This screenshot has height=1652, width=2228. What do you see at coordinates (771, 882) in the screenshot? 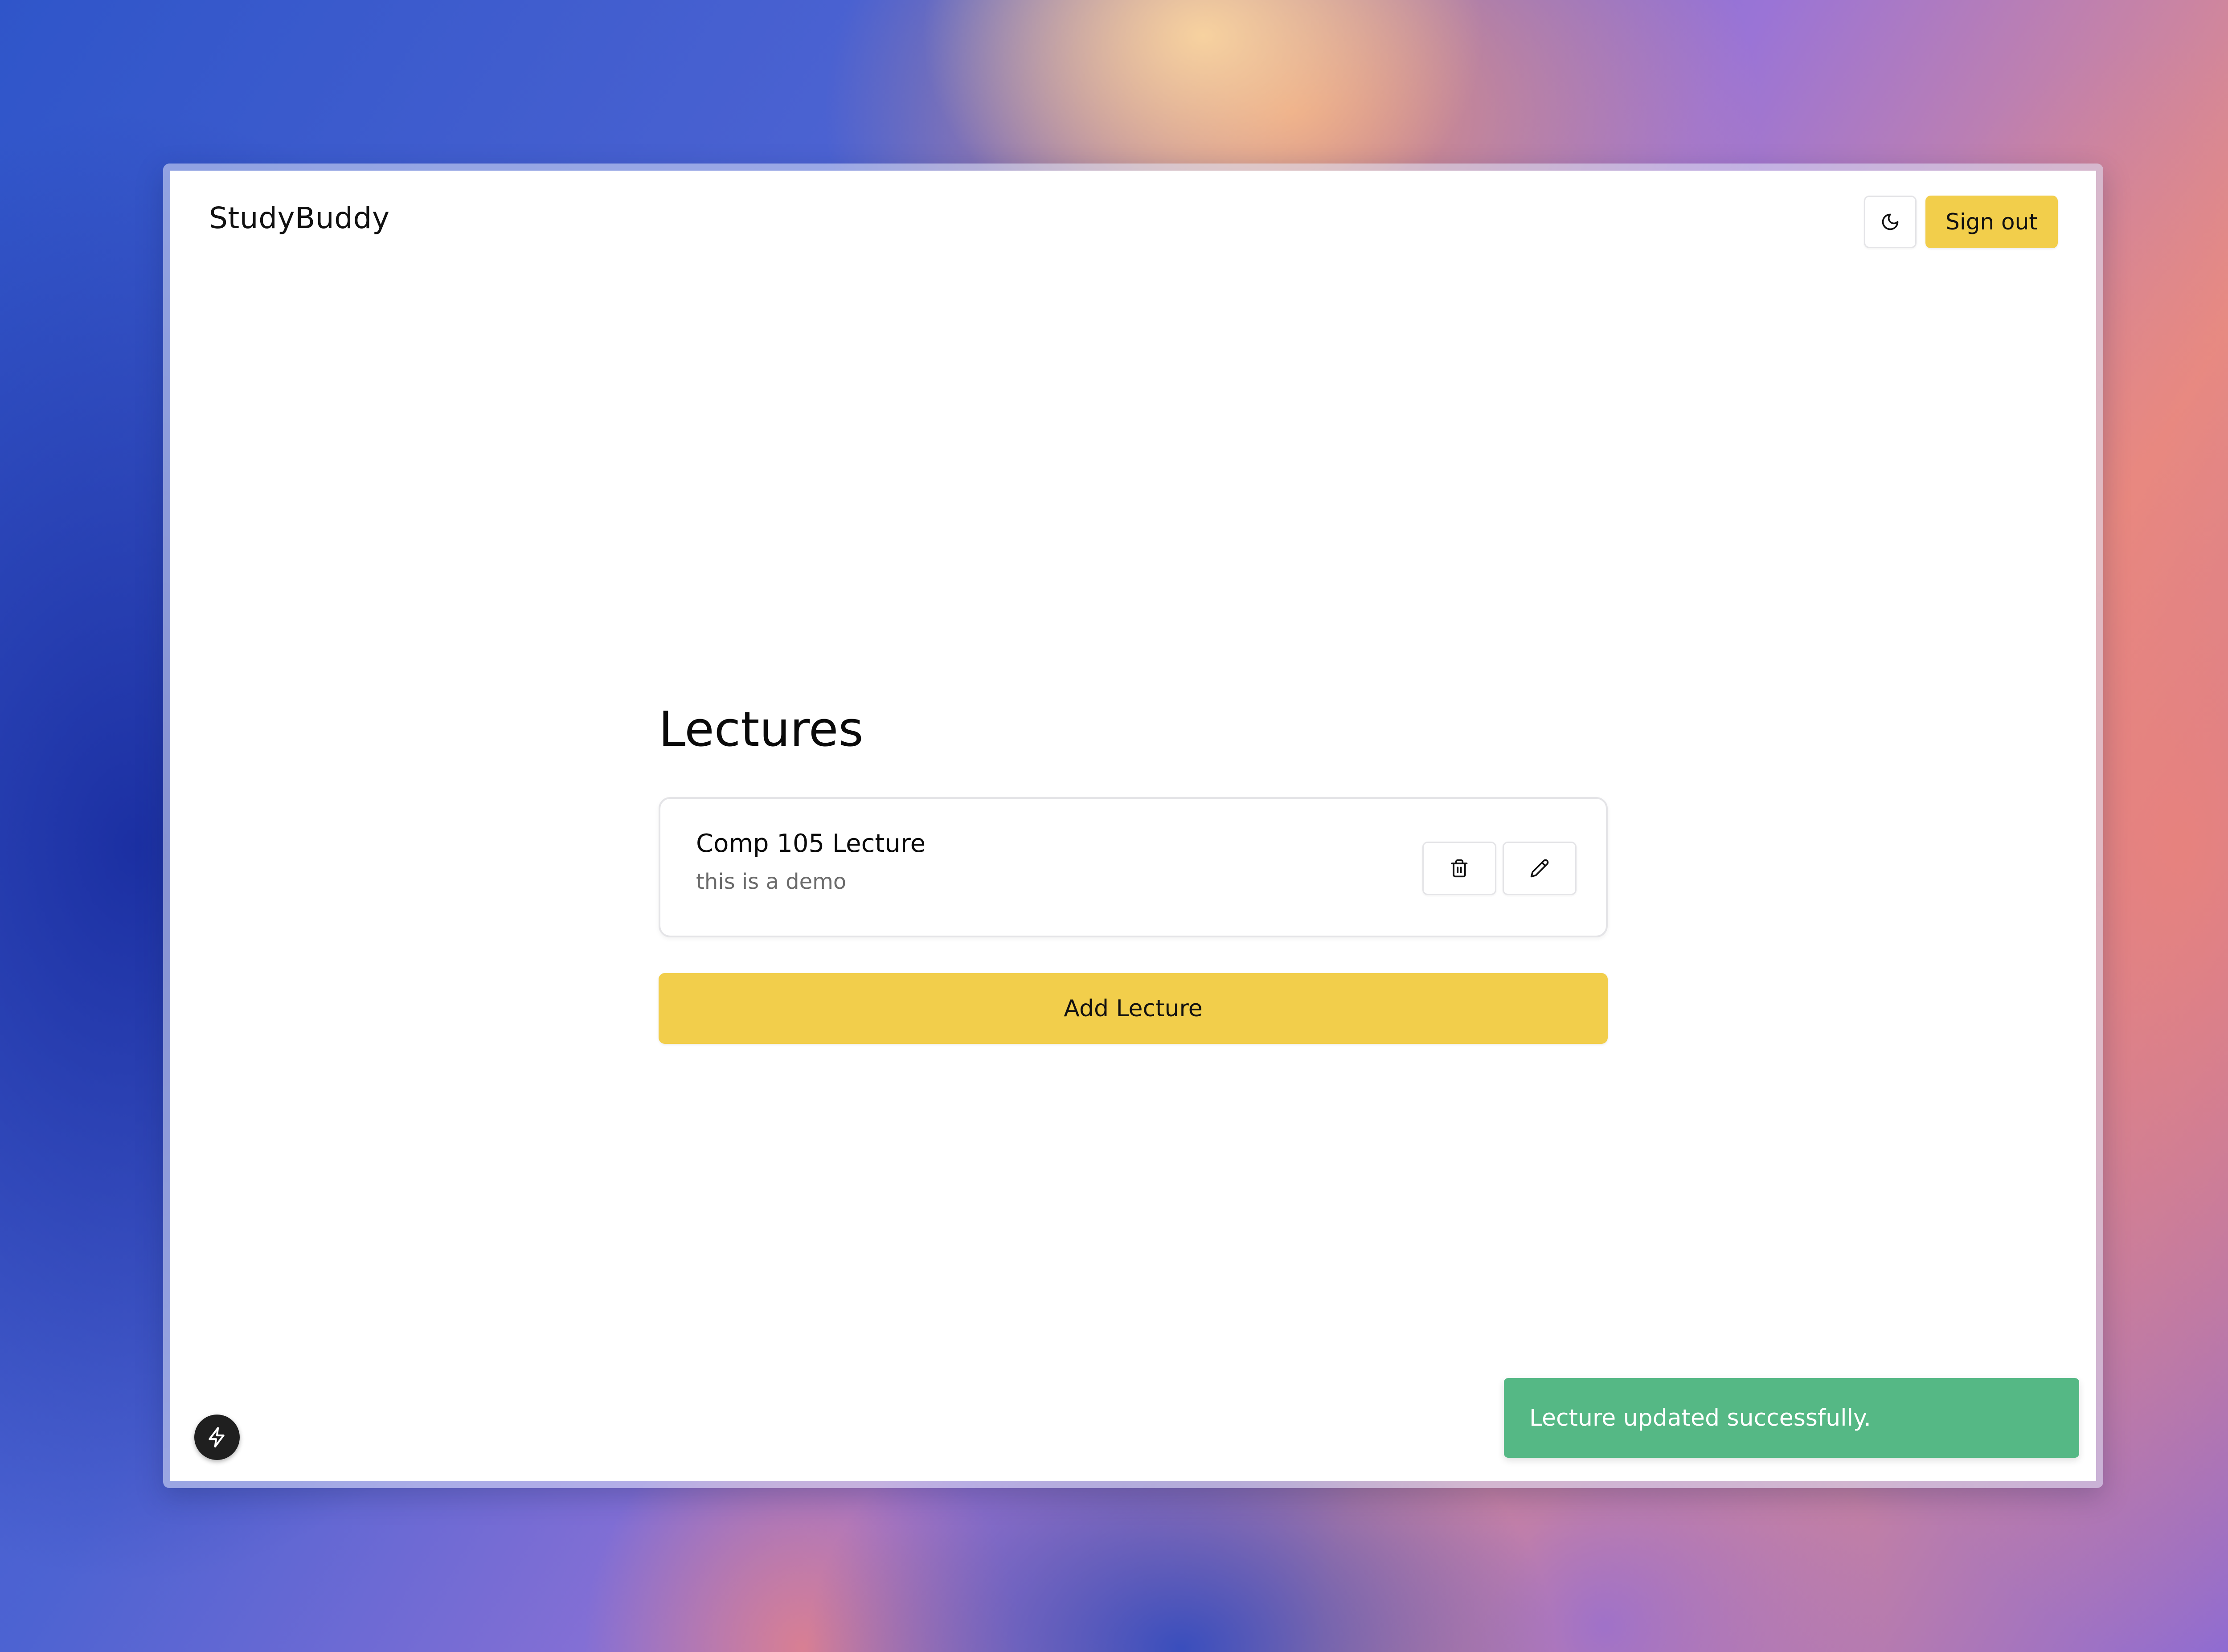
I see `lecture-description: this is a demo` at bounding box center [771, 882].